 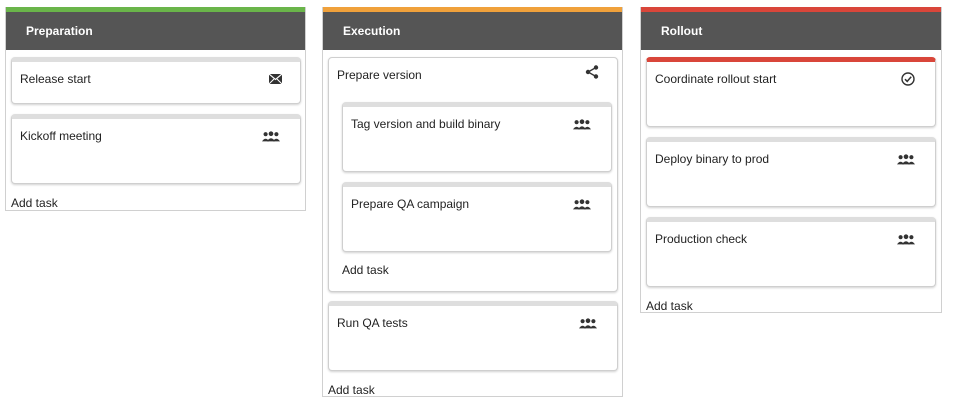 I want to click on task-label: Run QA tests, so click(x=372, y=323).